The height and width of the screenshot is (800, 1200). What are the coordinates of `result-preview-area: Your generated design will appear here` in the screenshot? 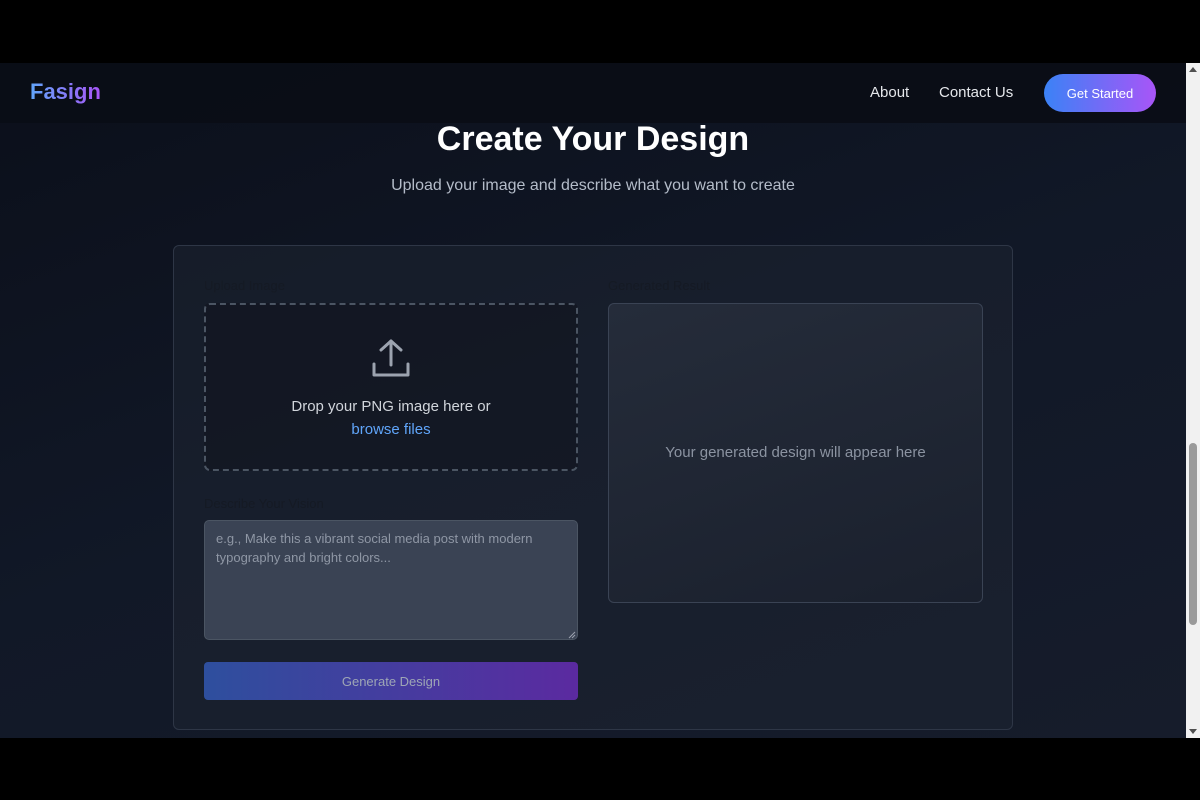 It's located at (795, 453).